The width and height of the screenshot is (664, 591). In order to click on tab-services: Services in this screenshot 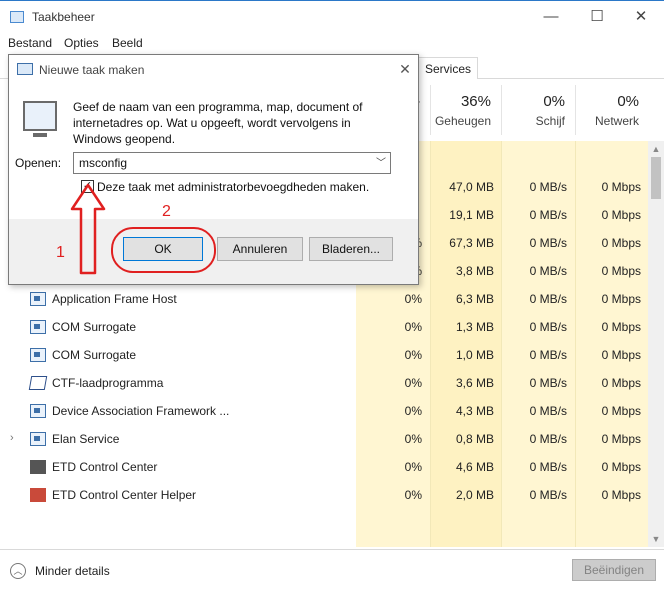, I will do `click(448, 68)`.